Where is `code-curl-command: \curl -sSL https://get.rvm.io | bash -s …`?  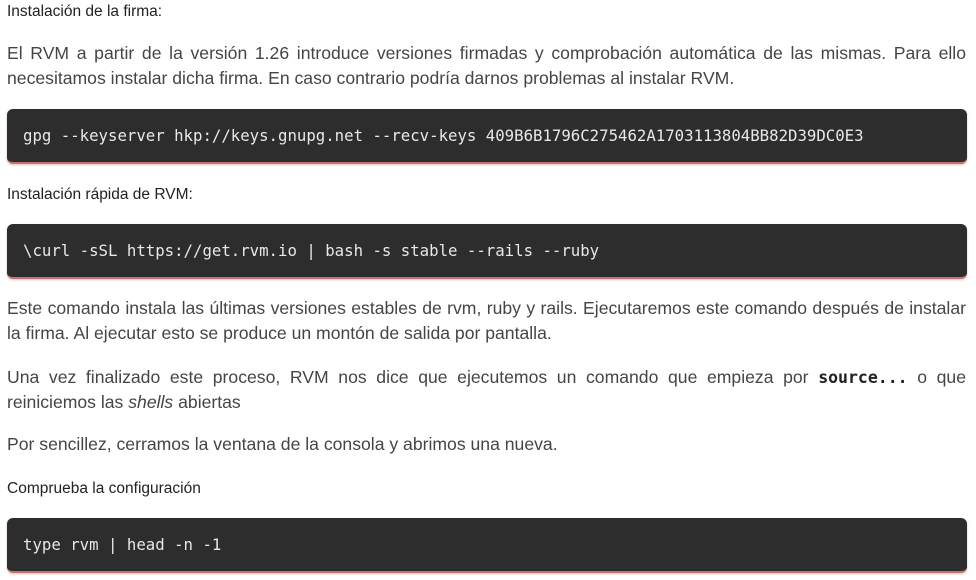 code-curl-command: \curl -sSL https://get.rvm.io | bash -s … is located at coordinates (311, 250).